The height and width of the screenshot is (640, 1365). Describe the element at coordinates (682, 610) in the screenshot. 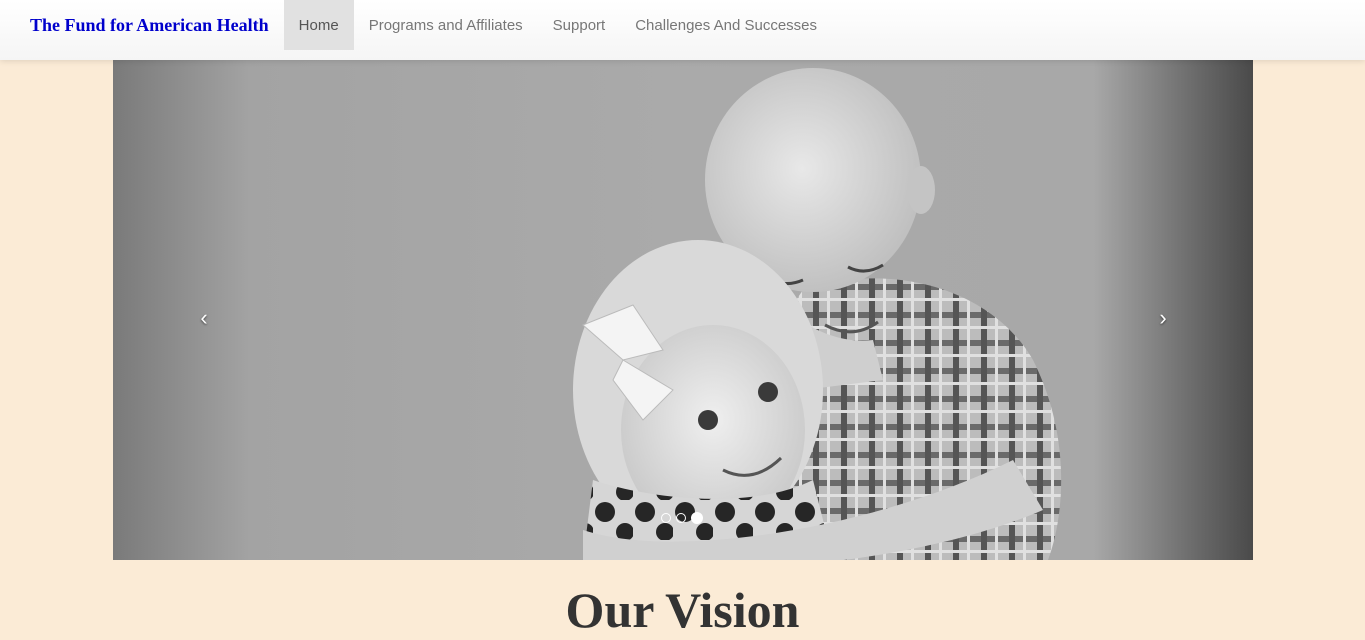

I see `section-heading: Our Vision` at that location.